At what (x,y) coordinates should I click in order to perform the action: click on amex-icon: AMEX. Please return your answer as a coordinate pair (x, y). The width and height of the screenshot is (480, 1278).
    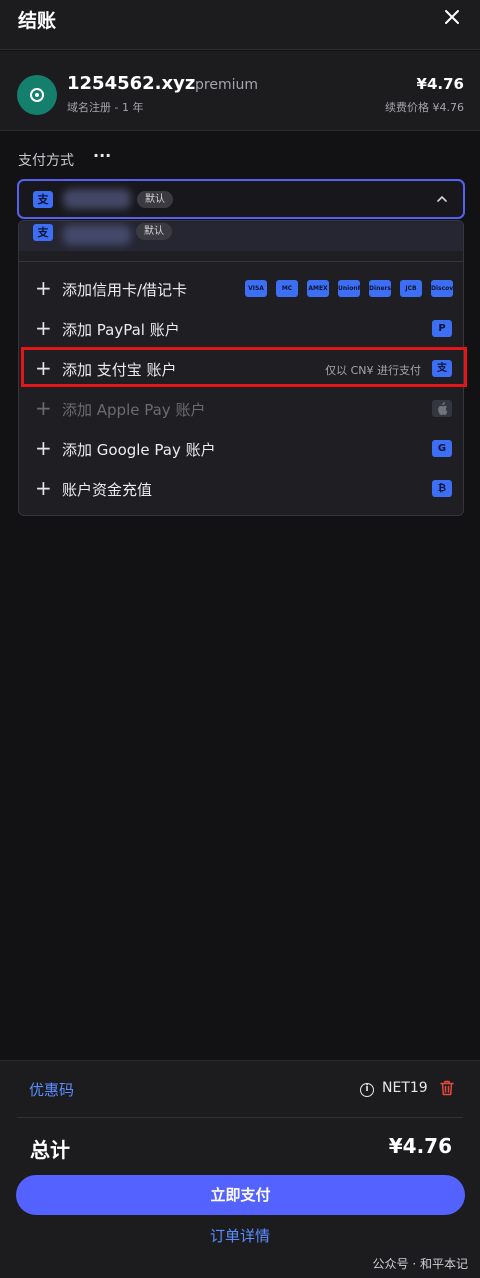
    Looking at the image, I should click on (318, 288).